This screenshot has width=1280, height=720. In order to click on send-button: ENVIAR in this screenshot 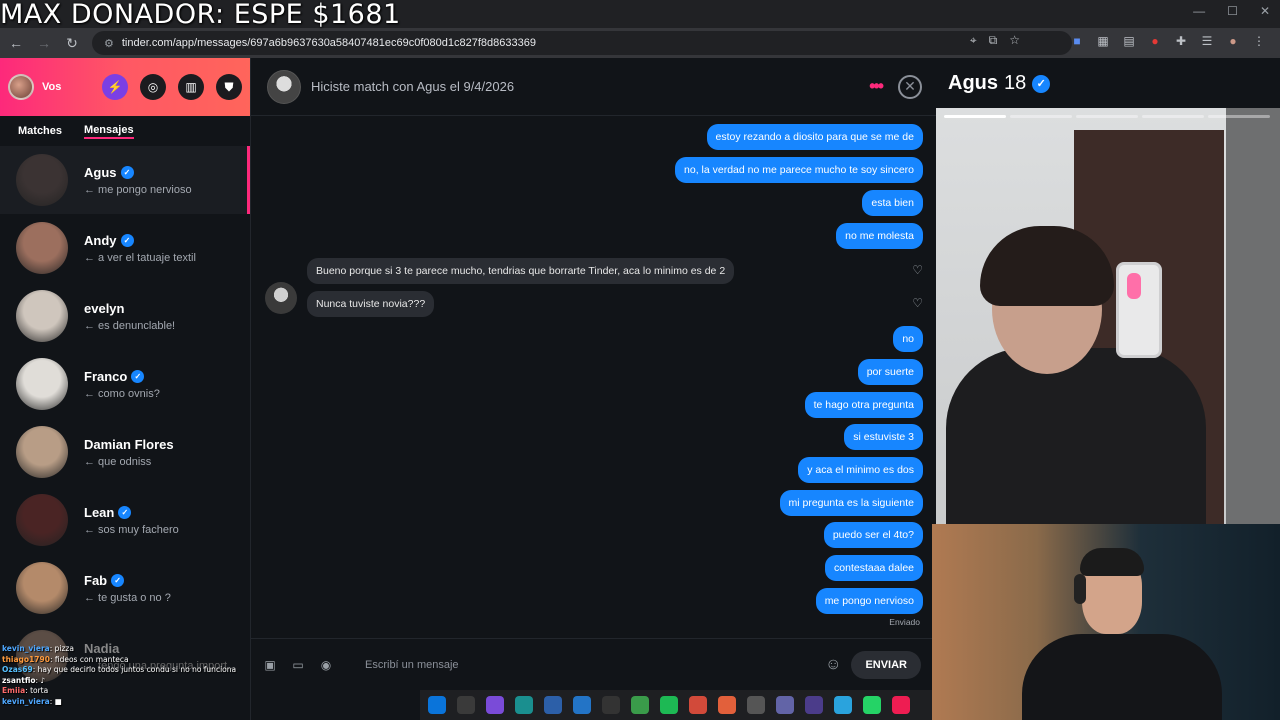, I will do `click(886, 664)`.